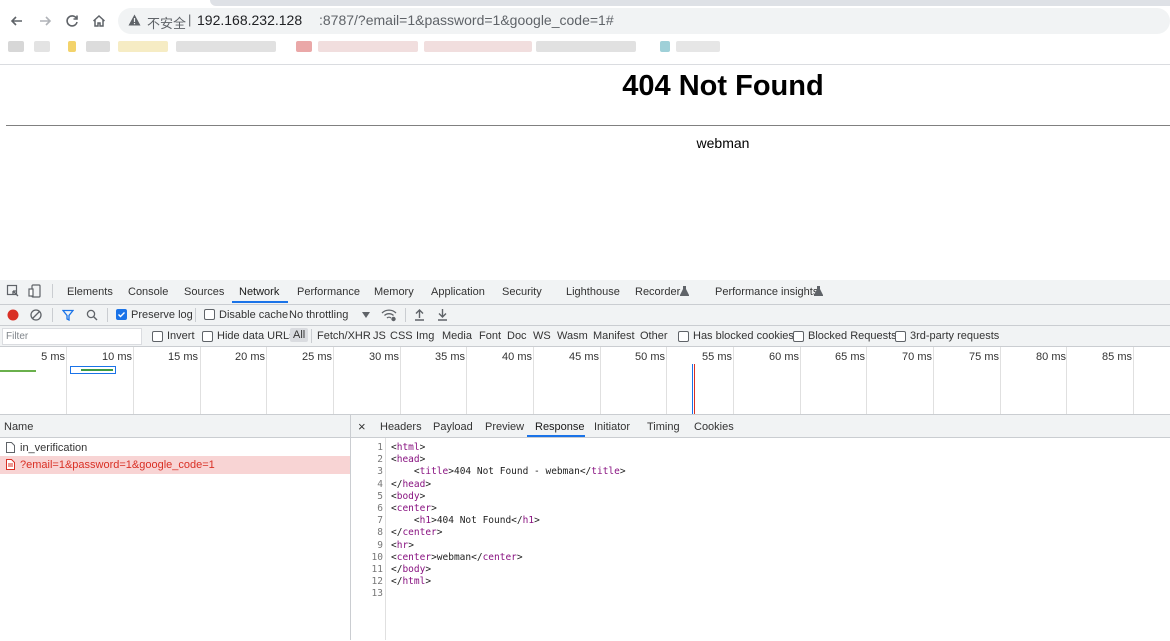  What do you see at coordinates (35, 291) in the screenshot?
I see `device-toolbar-icon` at bounding box center [35, 291].